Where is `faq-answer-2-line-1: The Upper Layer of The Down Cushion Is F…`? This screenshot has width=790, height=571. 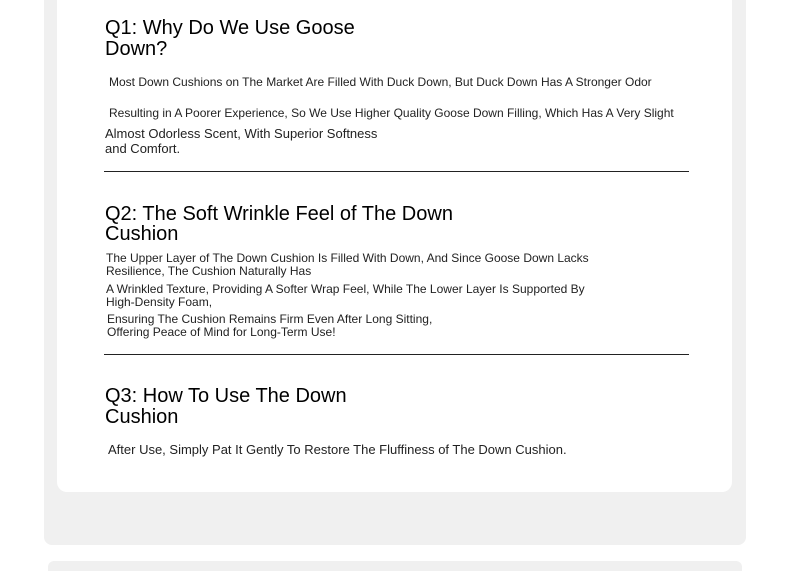
faq-answer-2-line-1: The Upper Layer of The Down Cushion Is F… is located at coordinates (347, 264).